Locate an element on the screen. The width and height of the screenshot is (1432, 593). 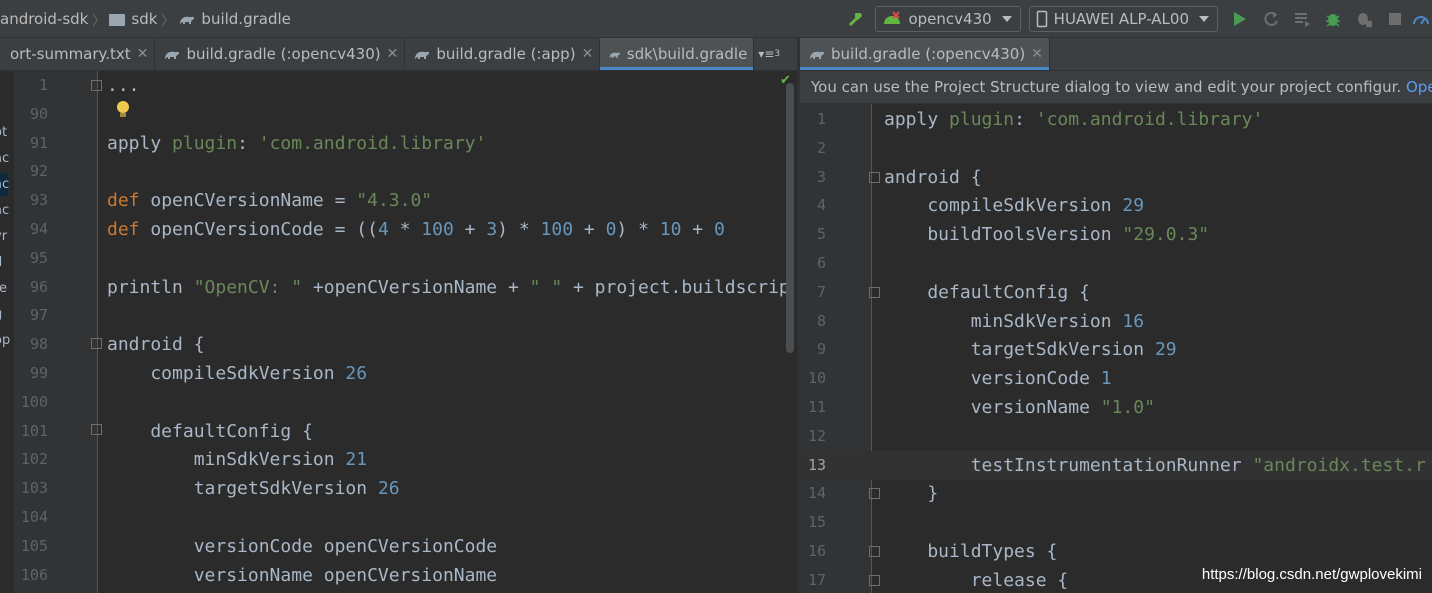
code-token: plugin is located at coordinates (982, 119).